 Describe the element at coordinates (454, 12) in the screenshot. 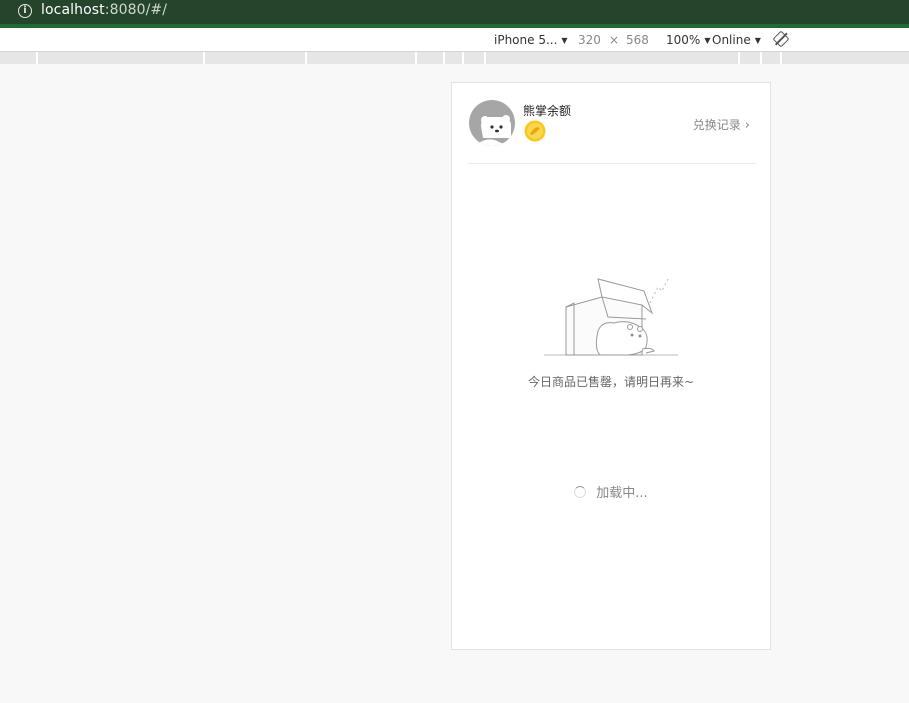

I see `address-bar: i localhost:8080/#/` at that location.